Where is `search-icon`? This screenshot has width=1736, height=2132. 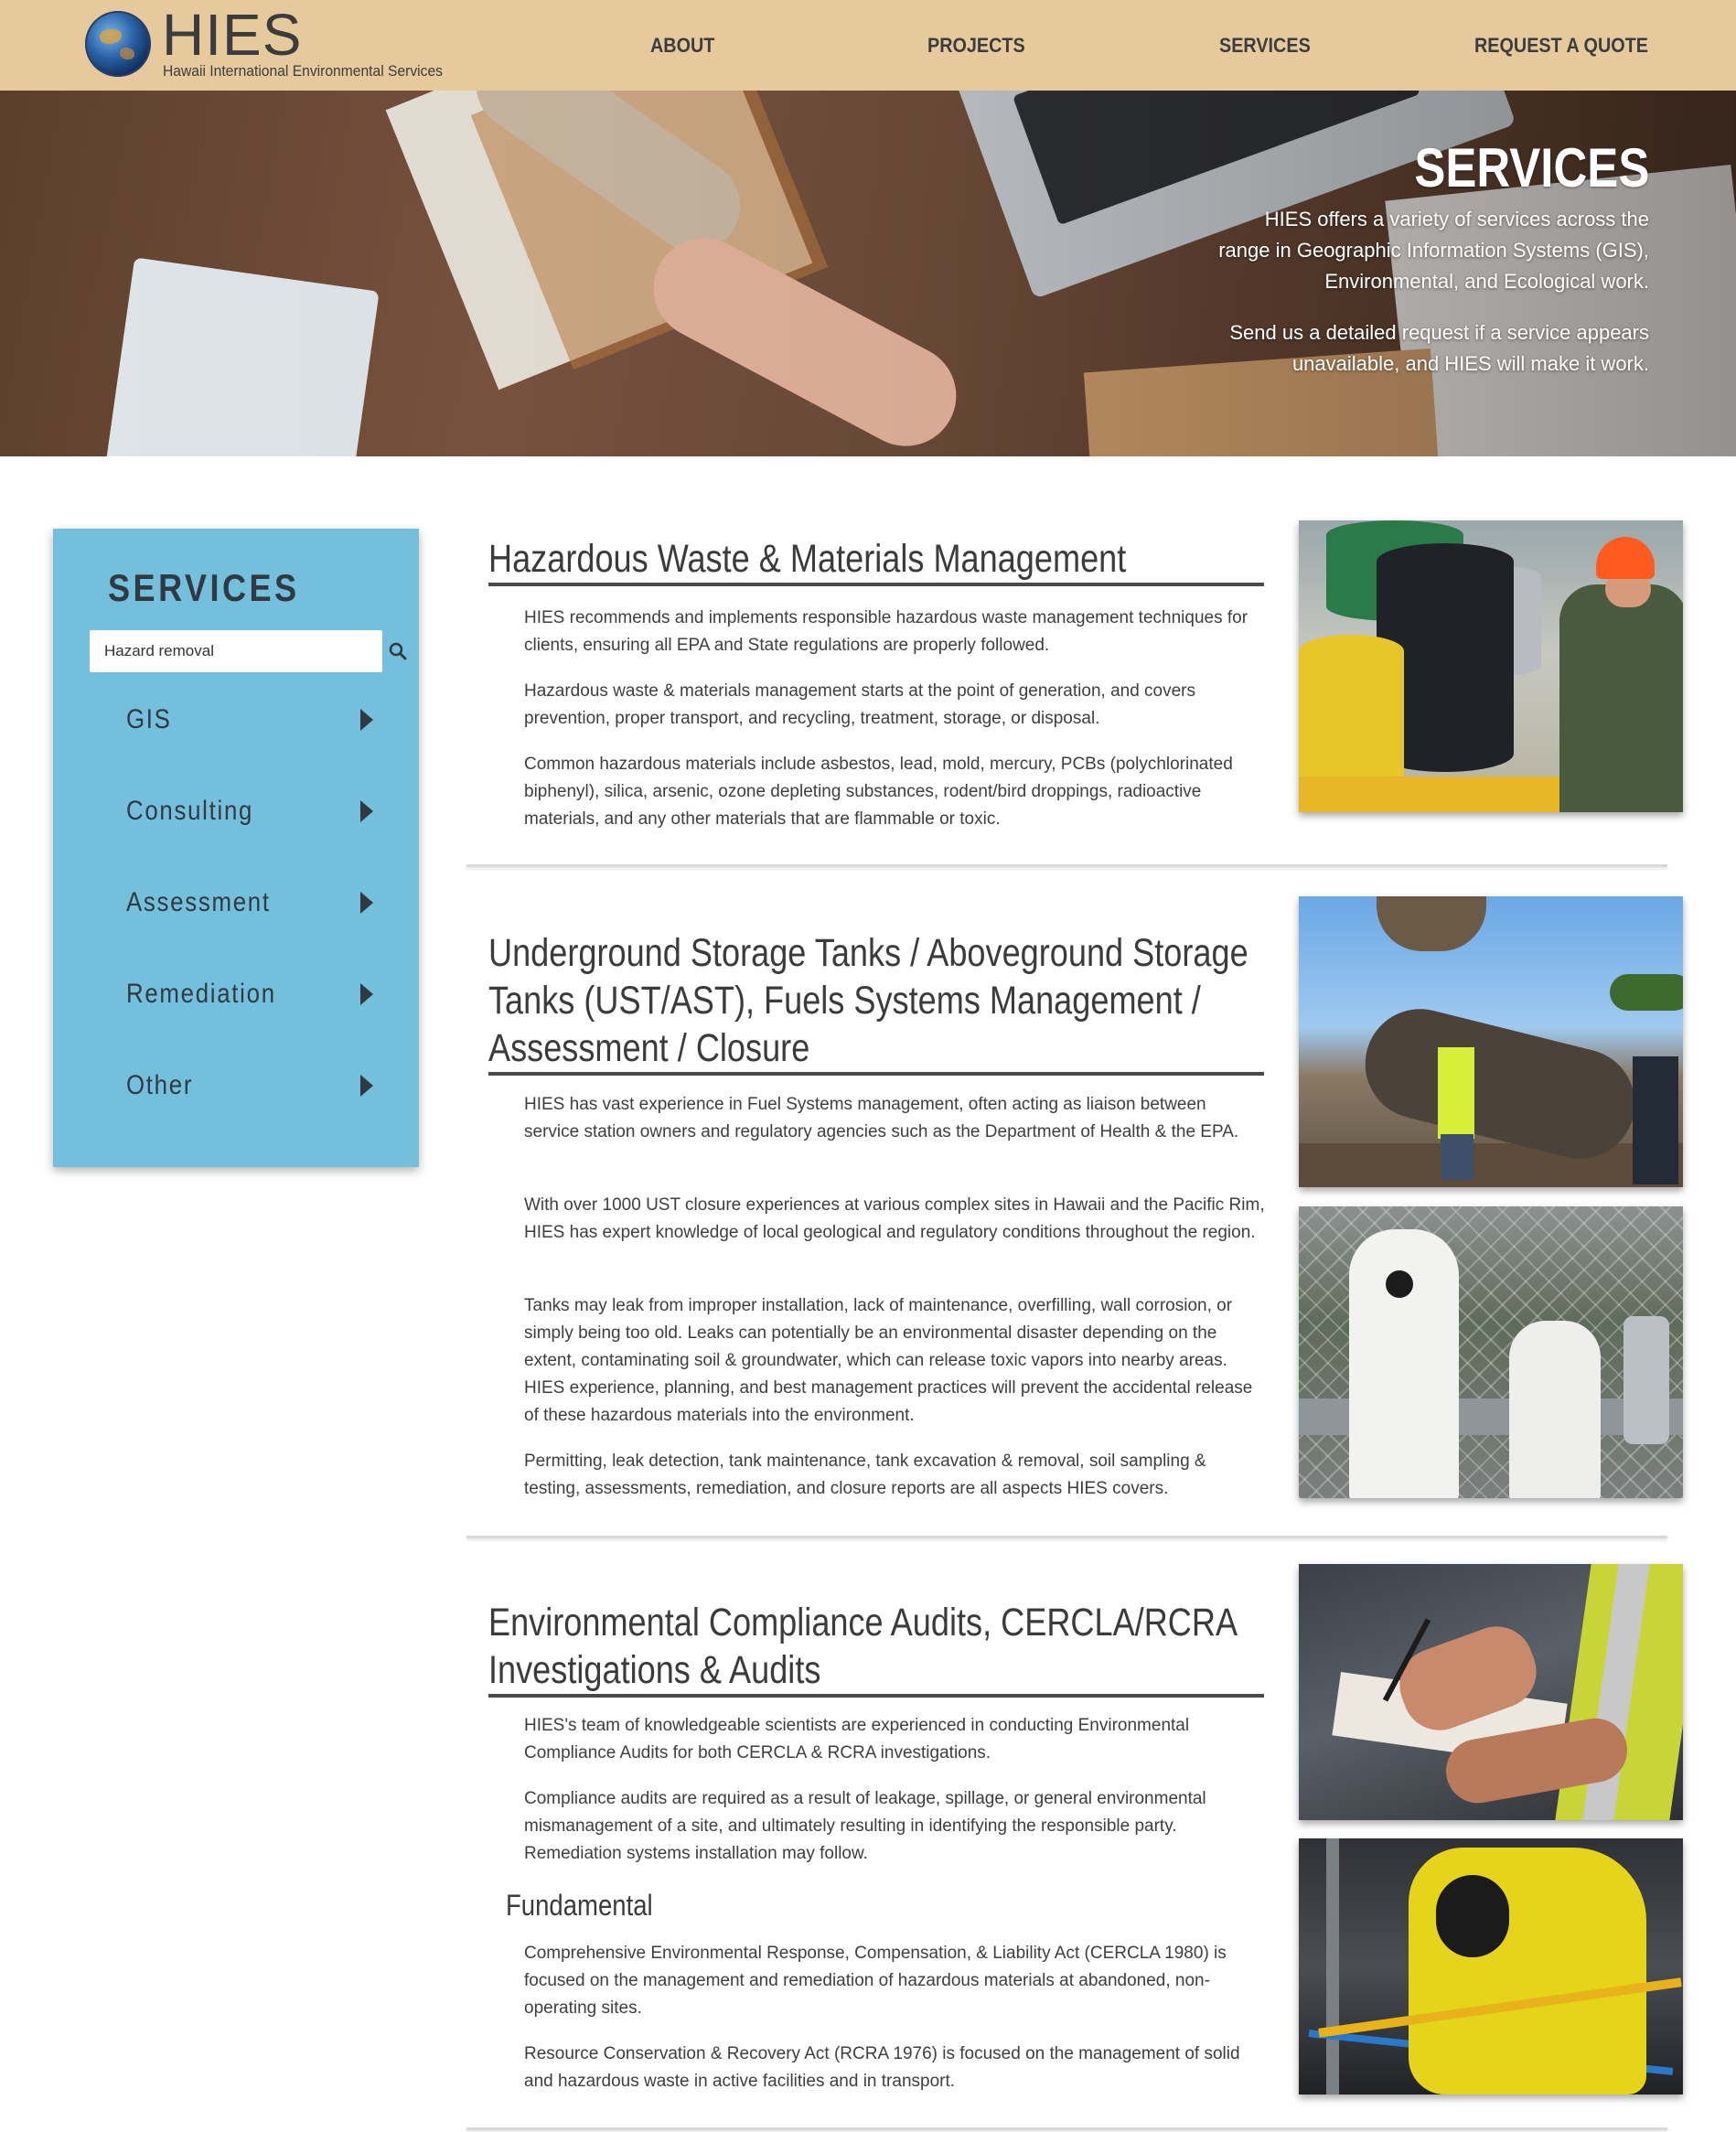 search-icon is located at coordinates (398, 651).